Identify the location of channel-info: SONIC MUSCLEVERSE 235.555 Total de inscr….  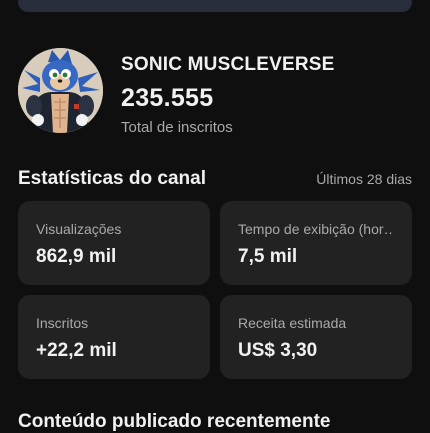
(228, 95).